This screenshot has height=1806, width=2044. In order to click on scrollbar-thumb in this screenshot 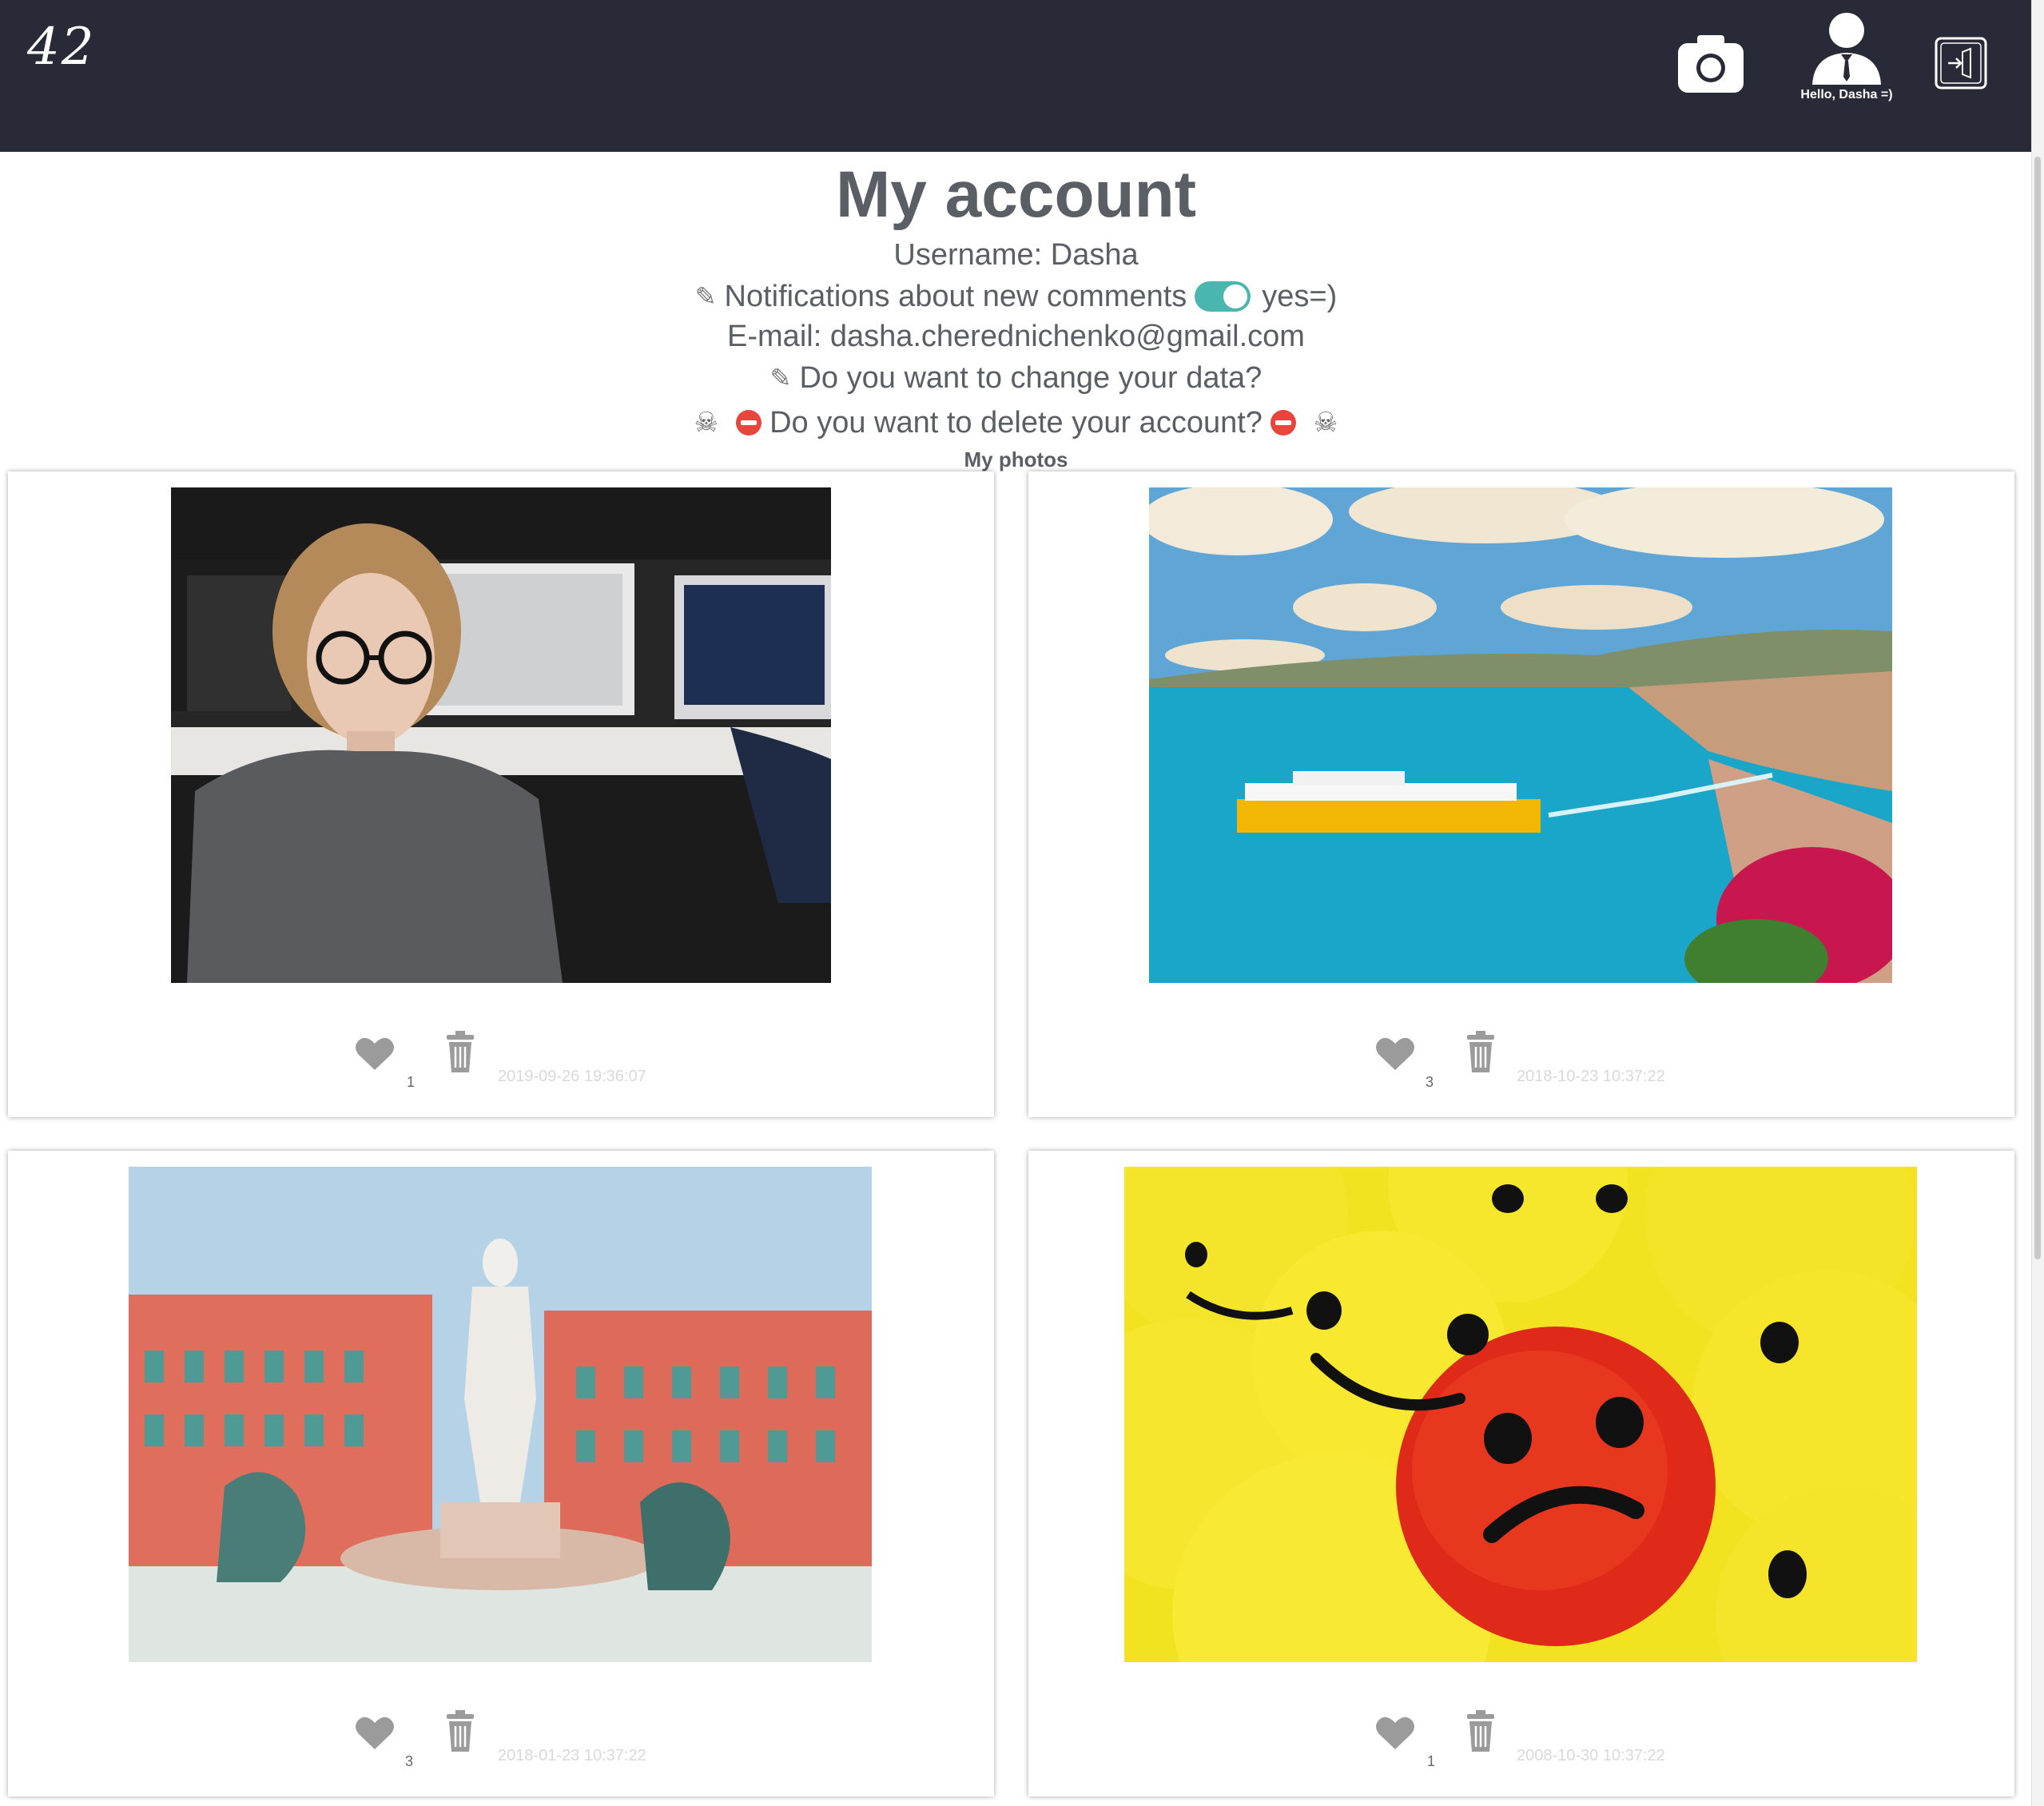, I will do `click(2038, 708)`.